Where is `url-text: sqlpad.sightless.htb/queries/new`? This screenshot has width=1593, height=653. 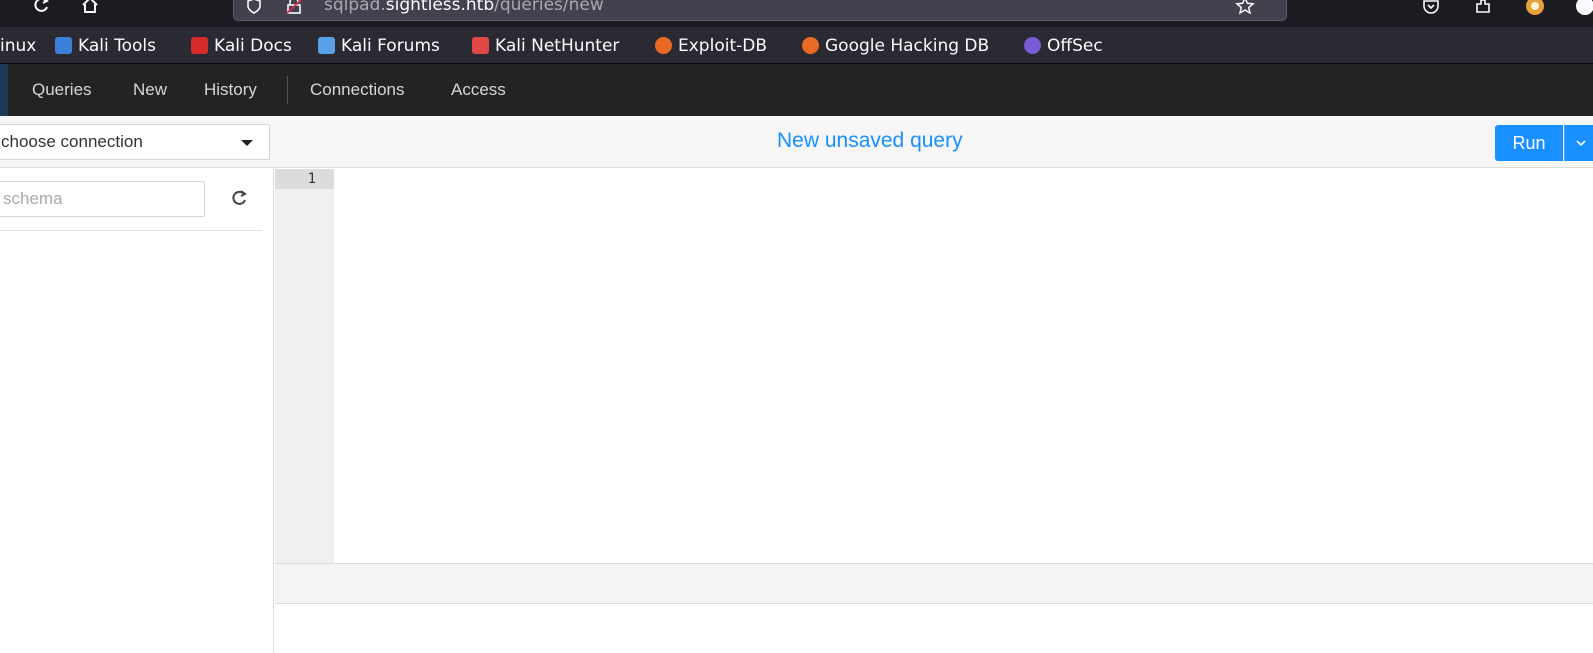
url-text: sqlpad.sightless.htb/queries/new is located at coordinates (464, 7).